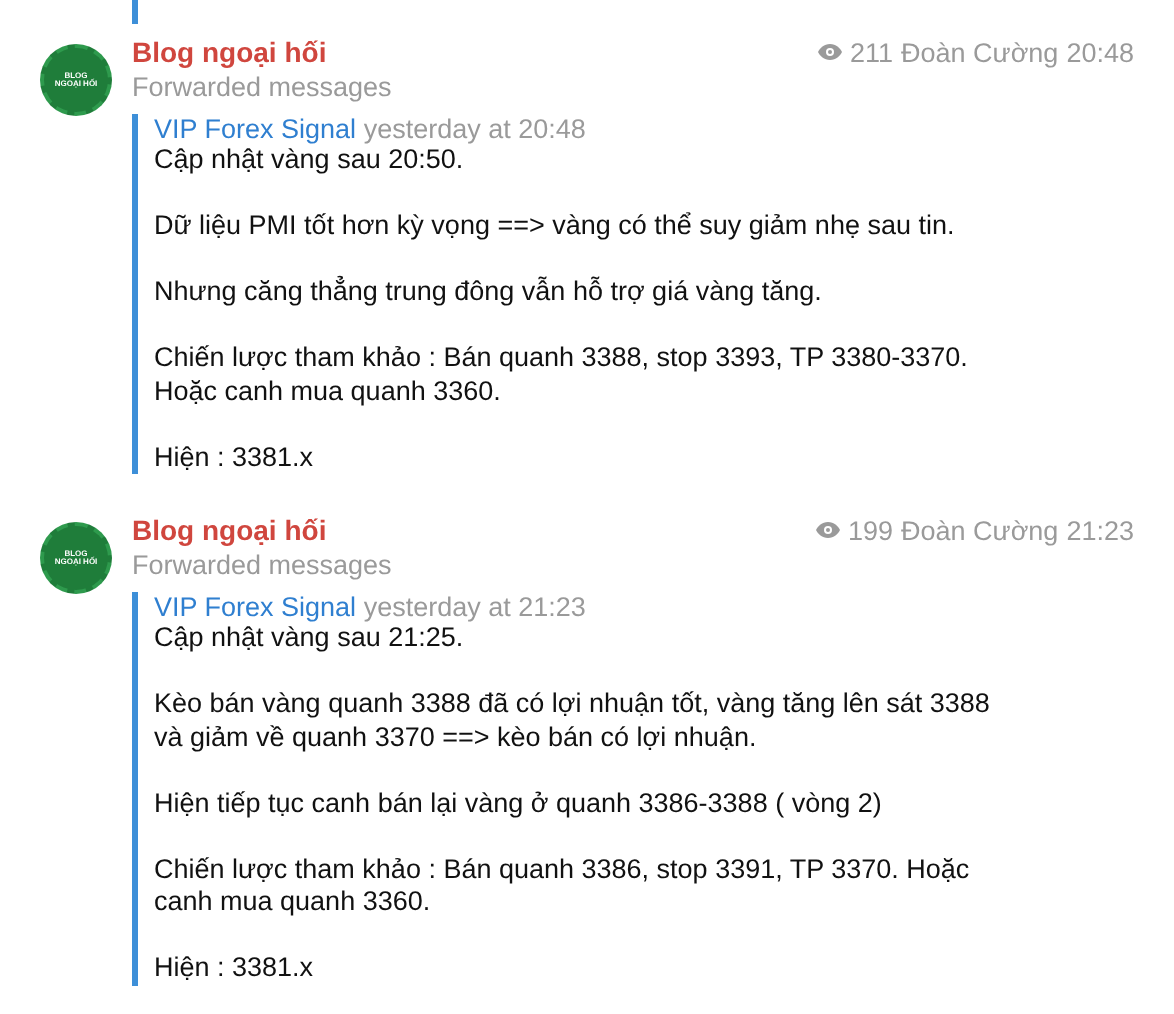 This screenshot has height=1014, width=1174. I want to click on message-text: Hiện tiếp tục canh bán lại vàng ở quanh 3386-3388 ( vòng 2), so click(519, 803).